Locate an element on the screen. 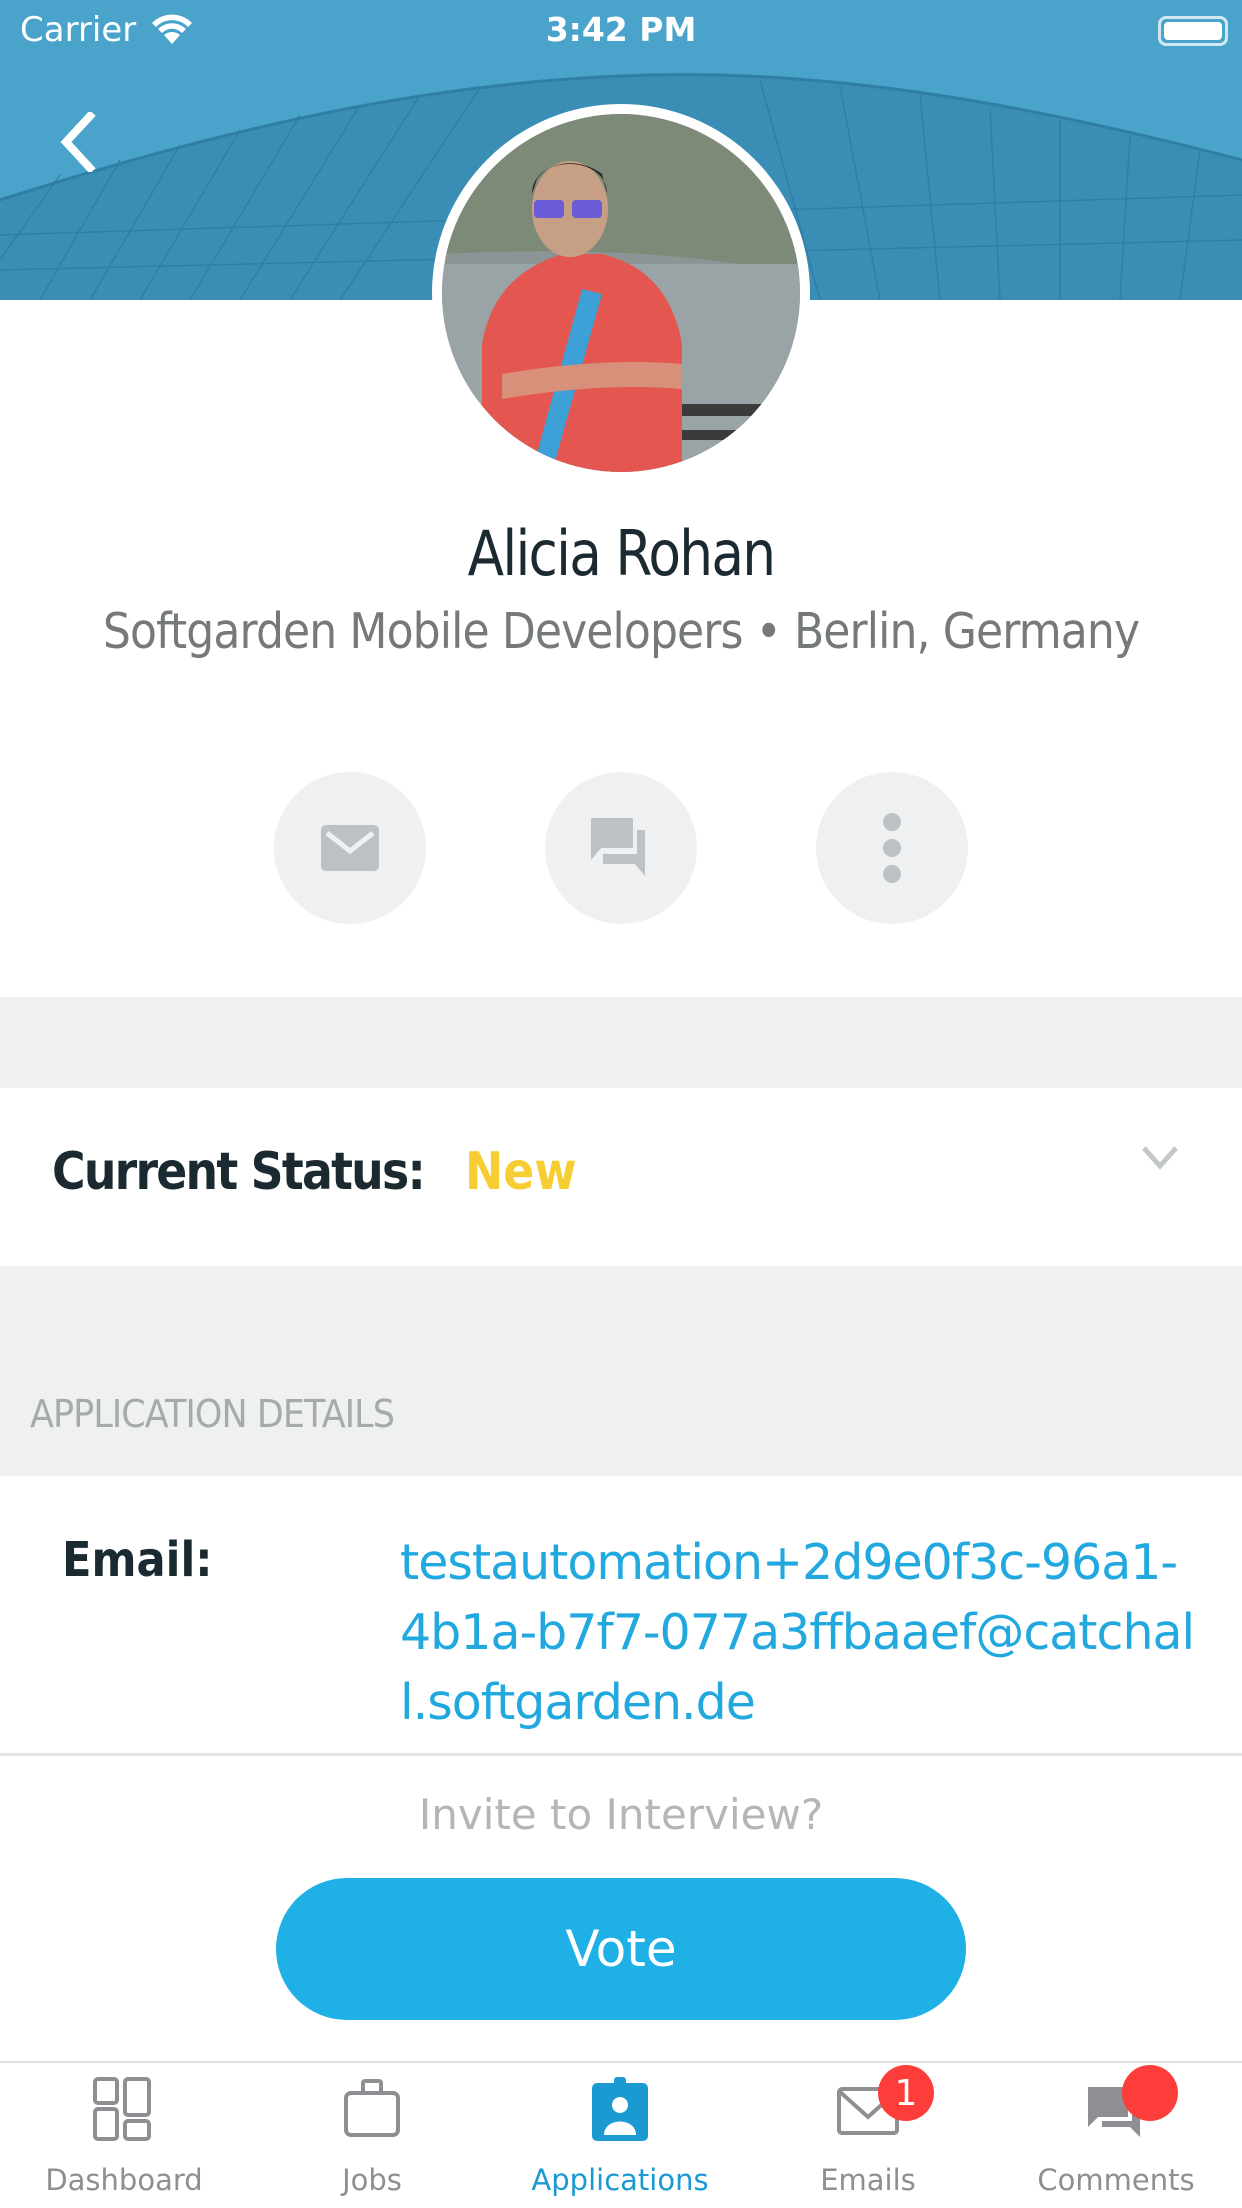  tab-jobs: Jobs is located at coordinates (372, 2135).